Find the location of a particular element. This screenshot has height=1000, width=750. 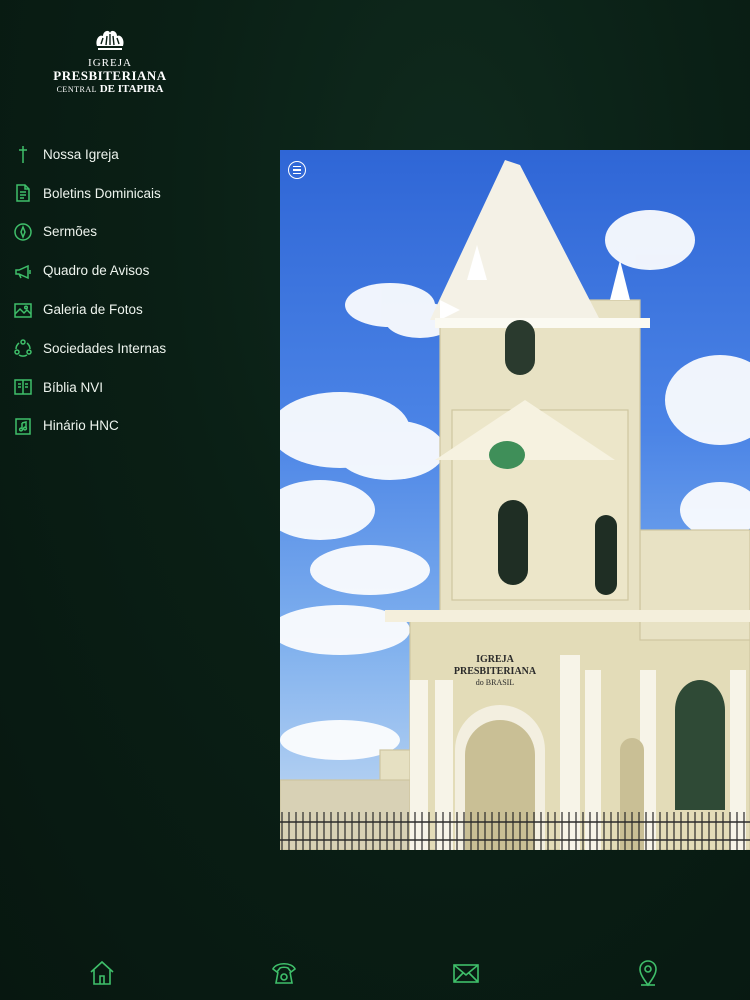

sidebar-item-galeria: Galeria de Fotos is located at coordinates (137, 309).